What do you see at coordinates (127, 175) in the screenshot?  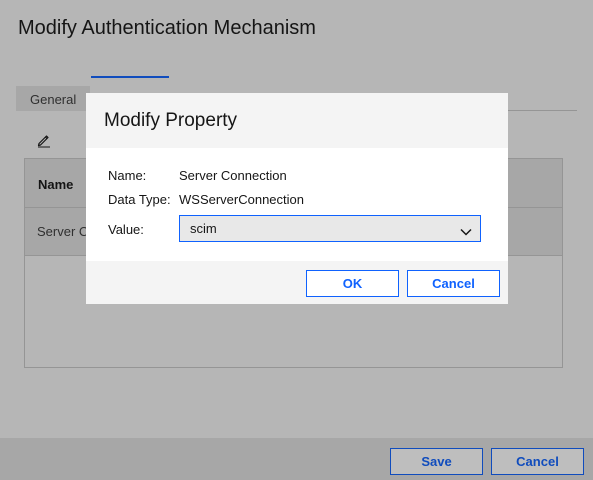 I see `name-label: Name:` at bounding box center [127, 175].